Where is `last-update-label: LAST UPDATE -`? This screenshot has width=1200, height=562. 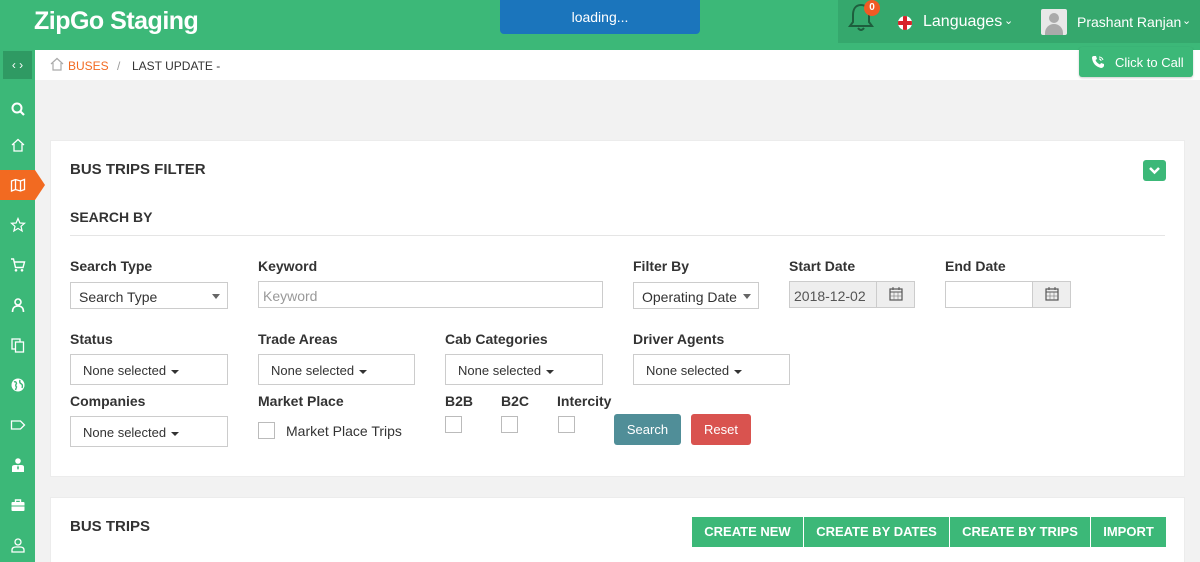 last-update-label: LAST UPDATE - is located at coordinates (176, 66).